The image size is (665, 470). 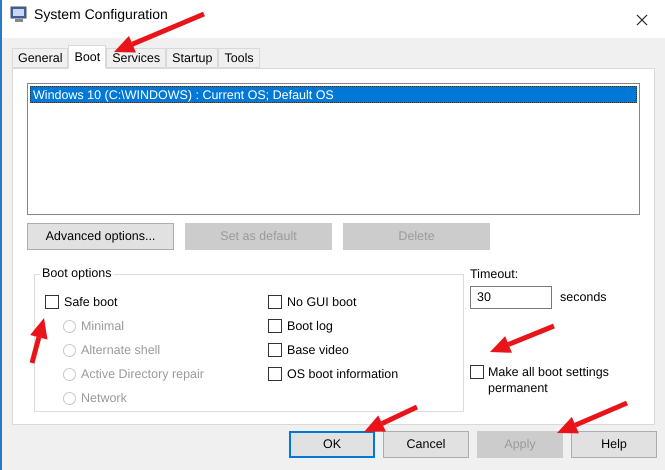 What do you see at coordinates (318, 350) in the screenshot?
I see `option-label: Base video` at bounding box center [318, 350].